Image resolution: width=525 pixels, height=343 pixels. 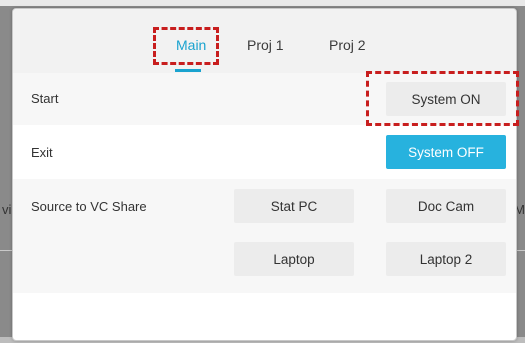 What do you see at coordinates (42, 152) in the screenshot?
I see `exit-label: Exit` at bounding box center [42, 152].